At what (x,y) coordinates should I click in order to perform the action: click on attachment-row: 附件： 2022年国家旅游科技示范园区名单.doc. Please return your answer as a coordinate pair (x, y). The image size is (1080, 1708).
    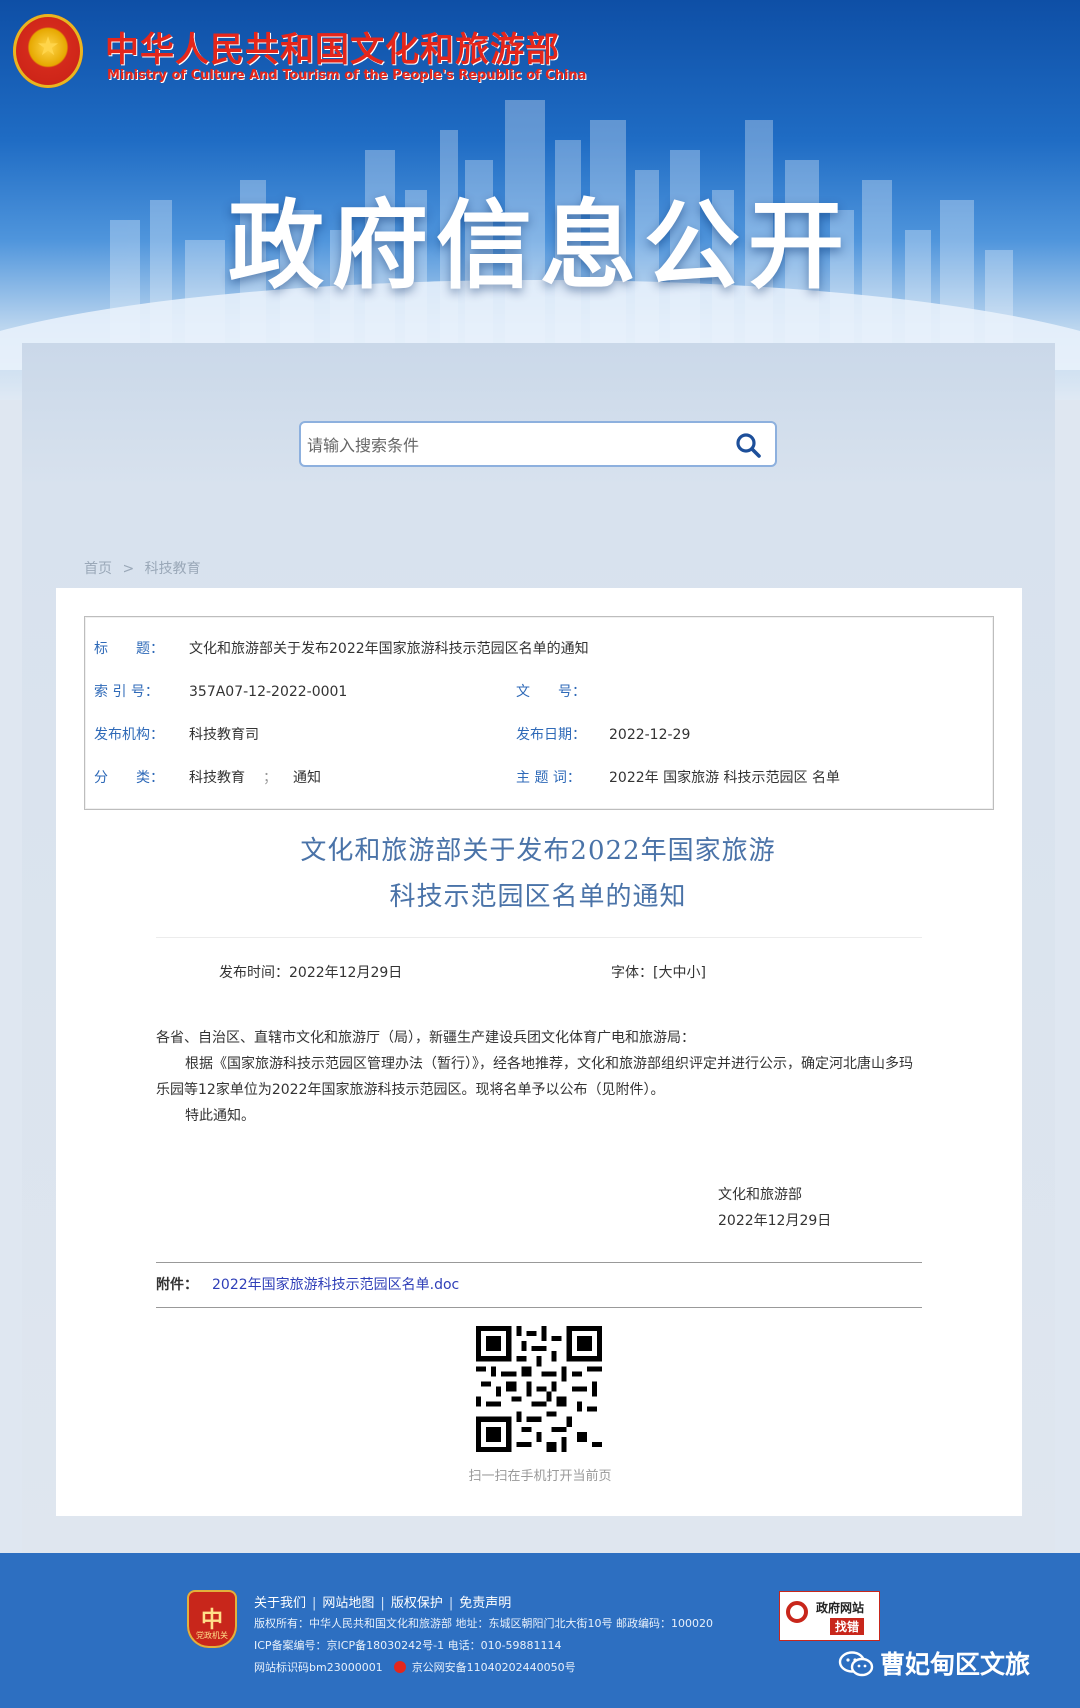
    Looking at the image, I should click on (307, 1284).